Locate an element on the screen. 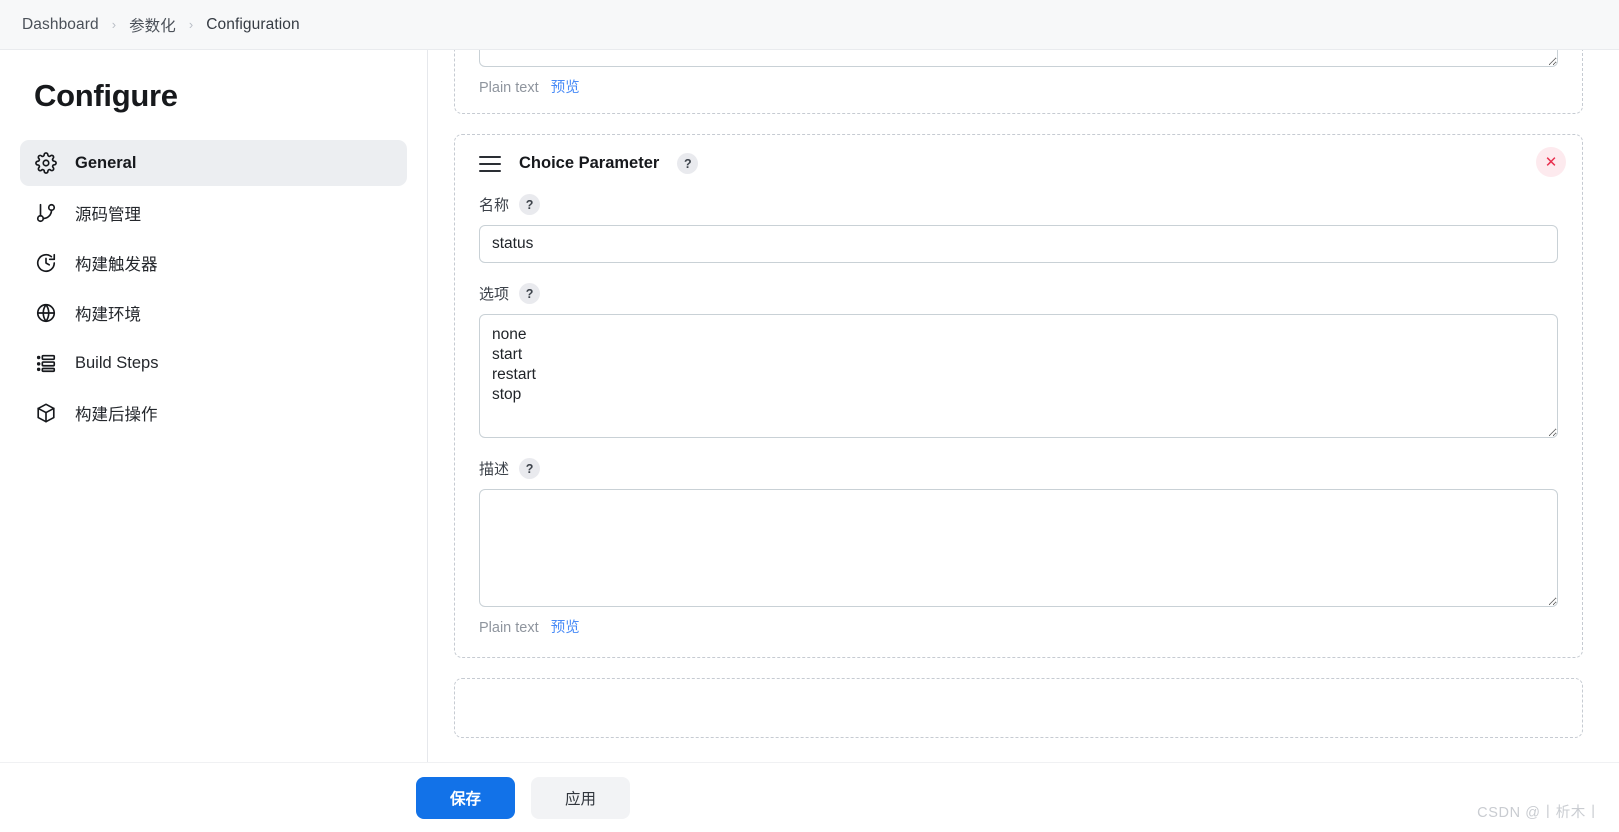  breadcrumb-item-configuration: Configuration is located at coordinates (253, 25).